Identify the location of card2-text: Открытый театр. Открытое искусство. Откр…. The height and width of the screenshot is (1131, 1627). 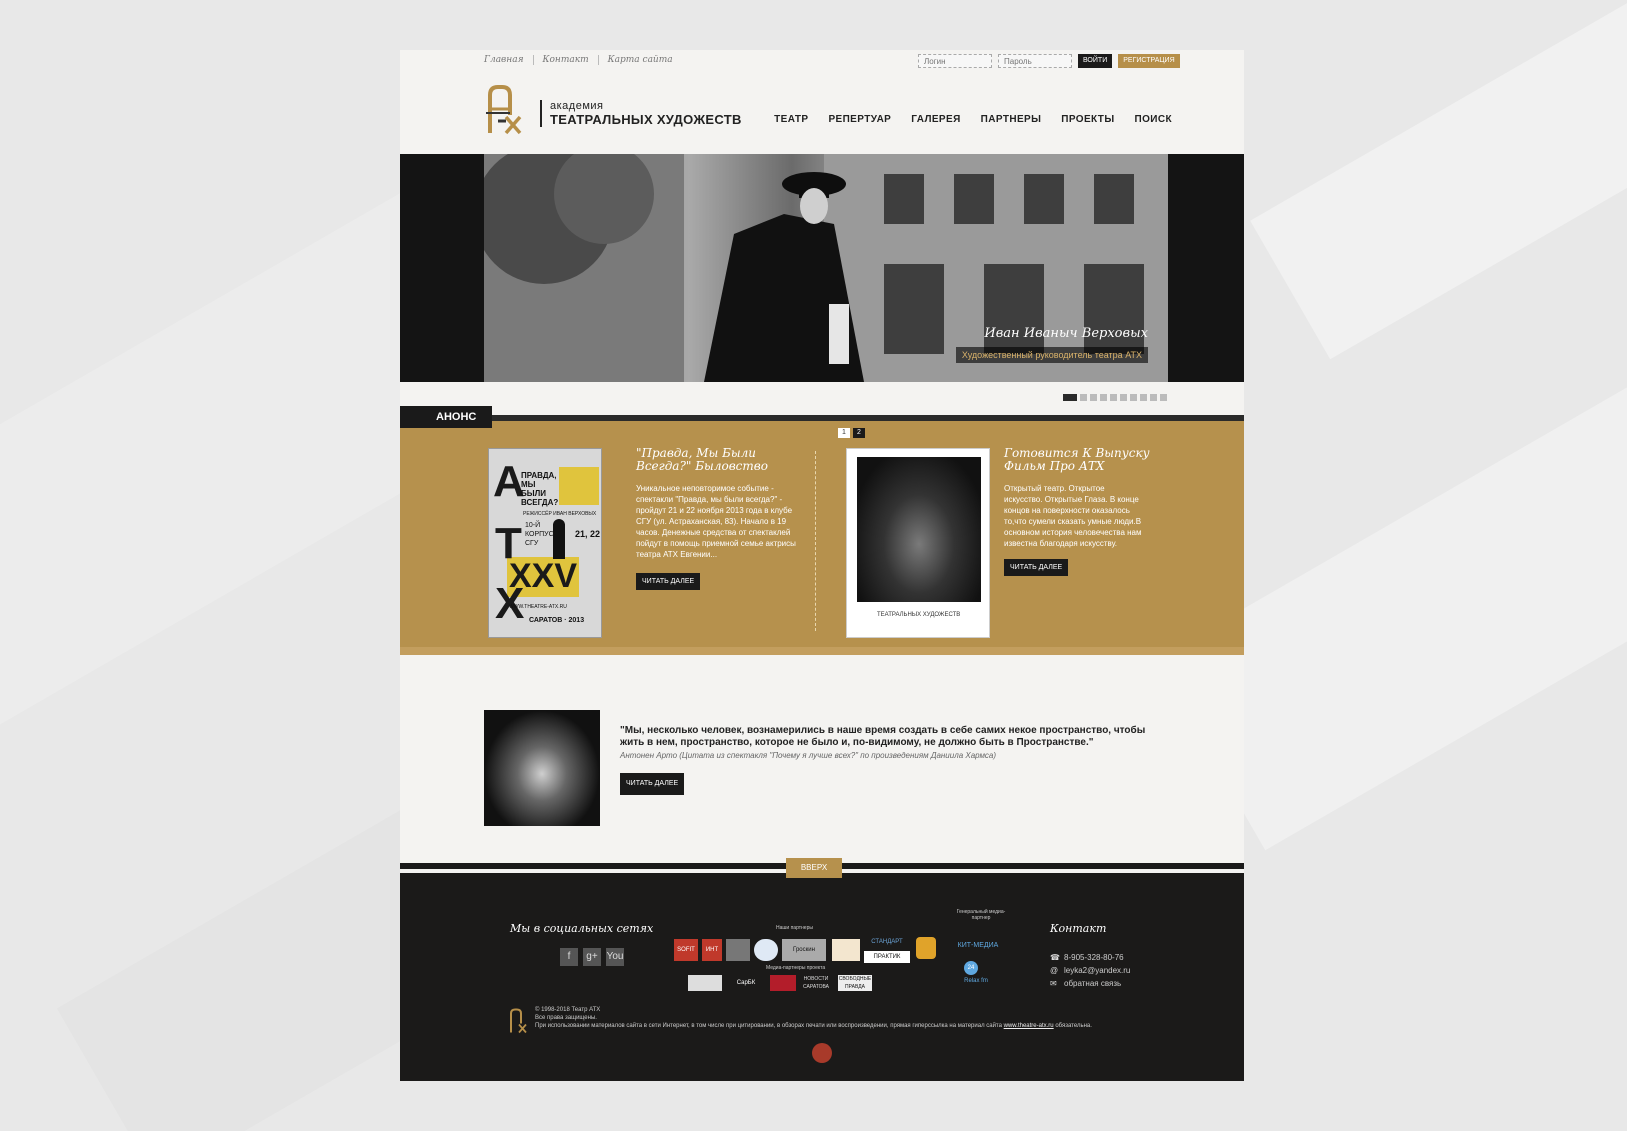
(1073, 516).